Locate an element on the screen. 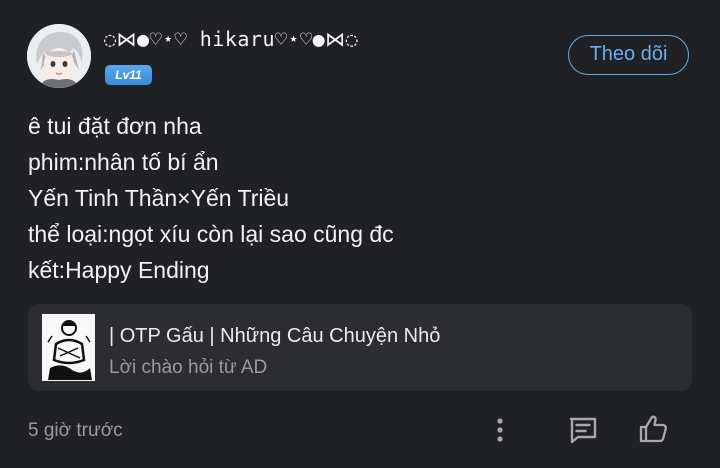  post-timestamp: 5 giờ trước is located at coordinates (75, 430).